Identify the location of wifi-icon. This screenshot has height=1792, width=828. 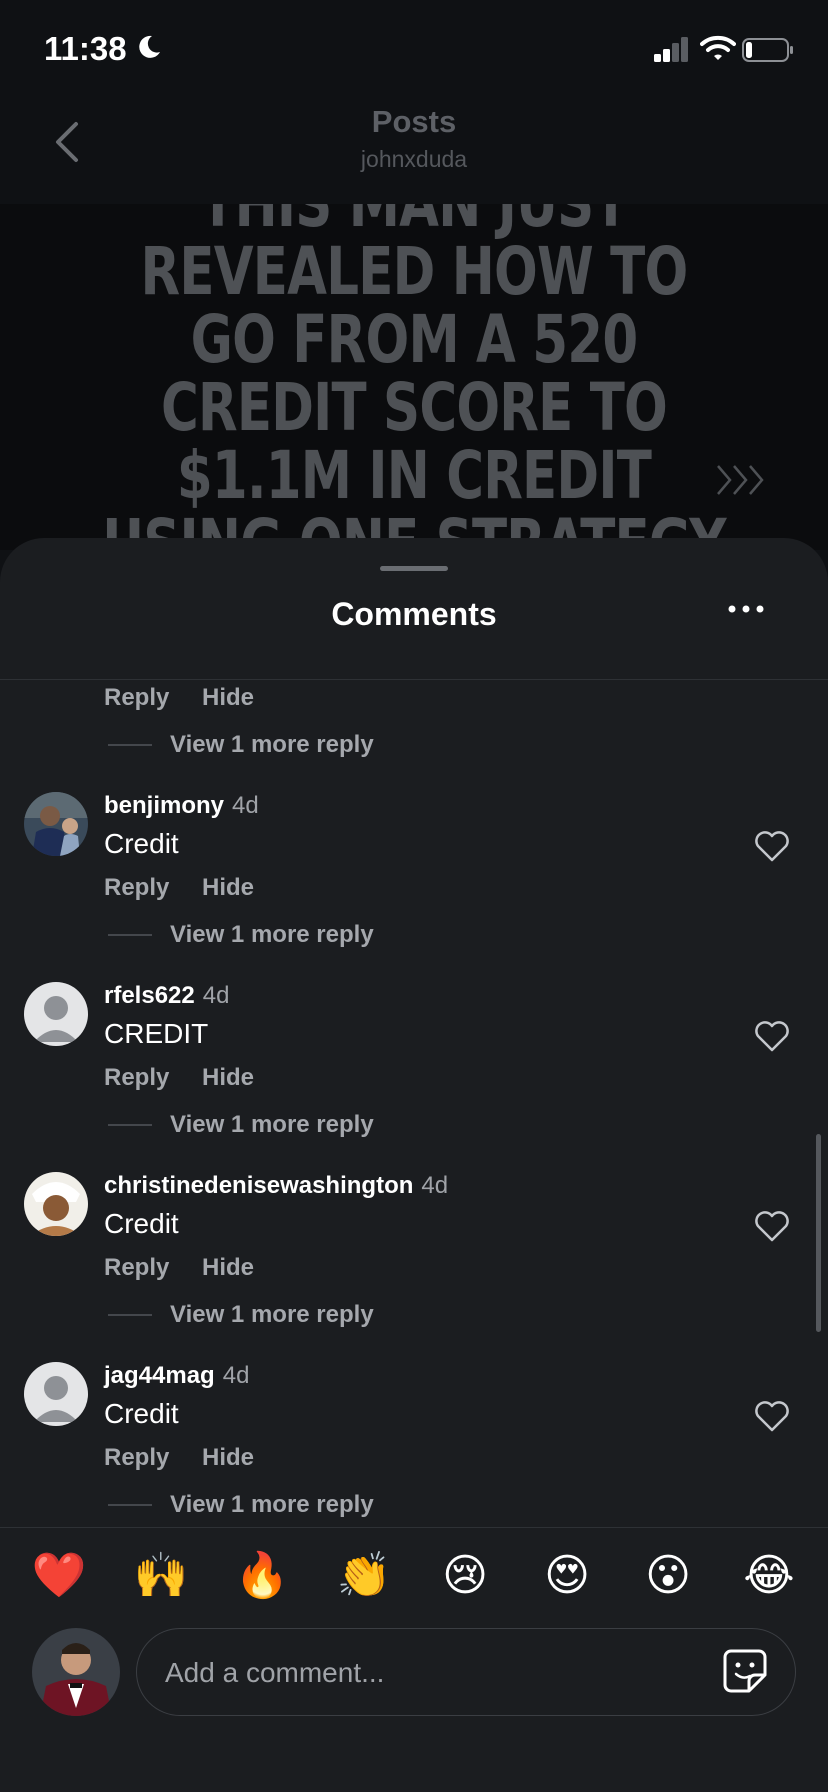
(718, 47).